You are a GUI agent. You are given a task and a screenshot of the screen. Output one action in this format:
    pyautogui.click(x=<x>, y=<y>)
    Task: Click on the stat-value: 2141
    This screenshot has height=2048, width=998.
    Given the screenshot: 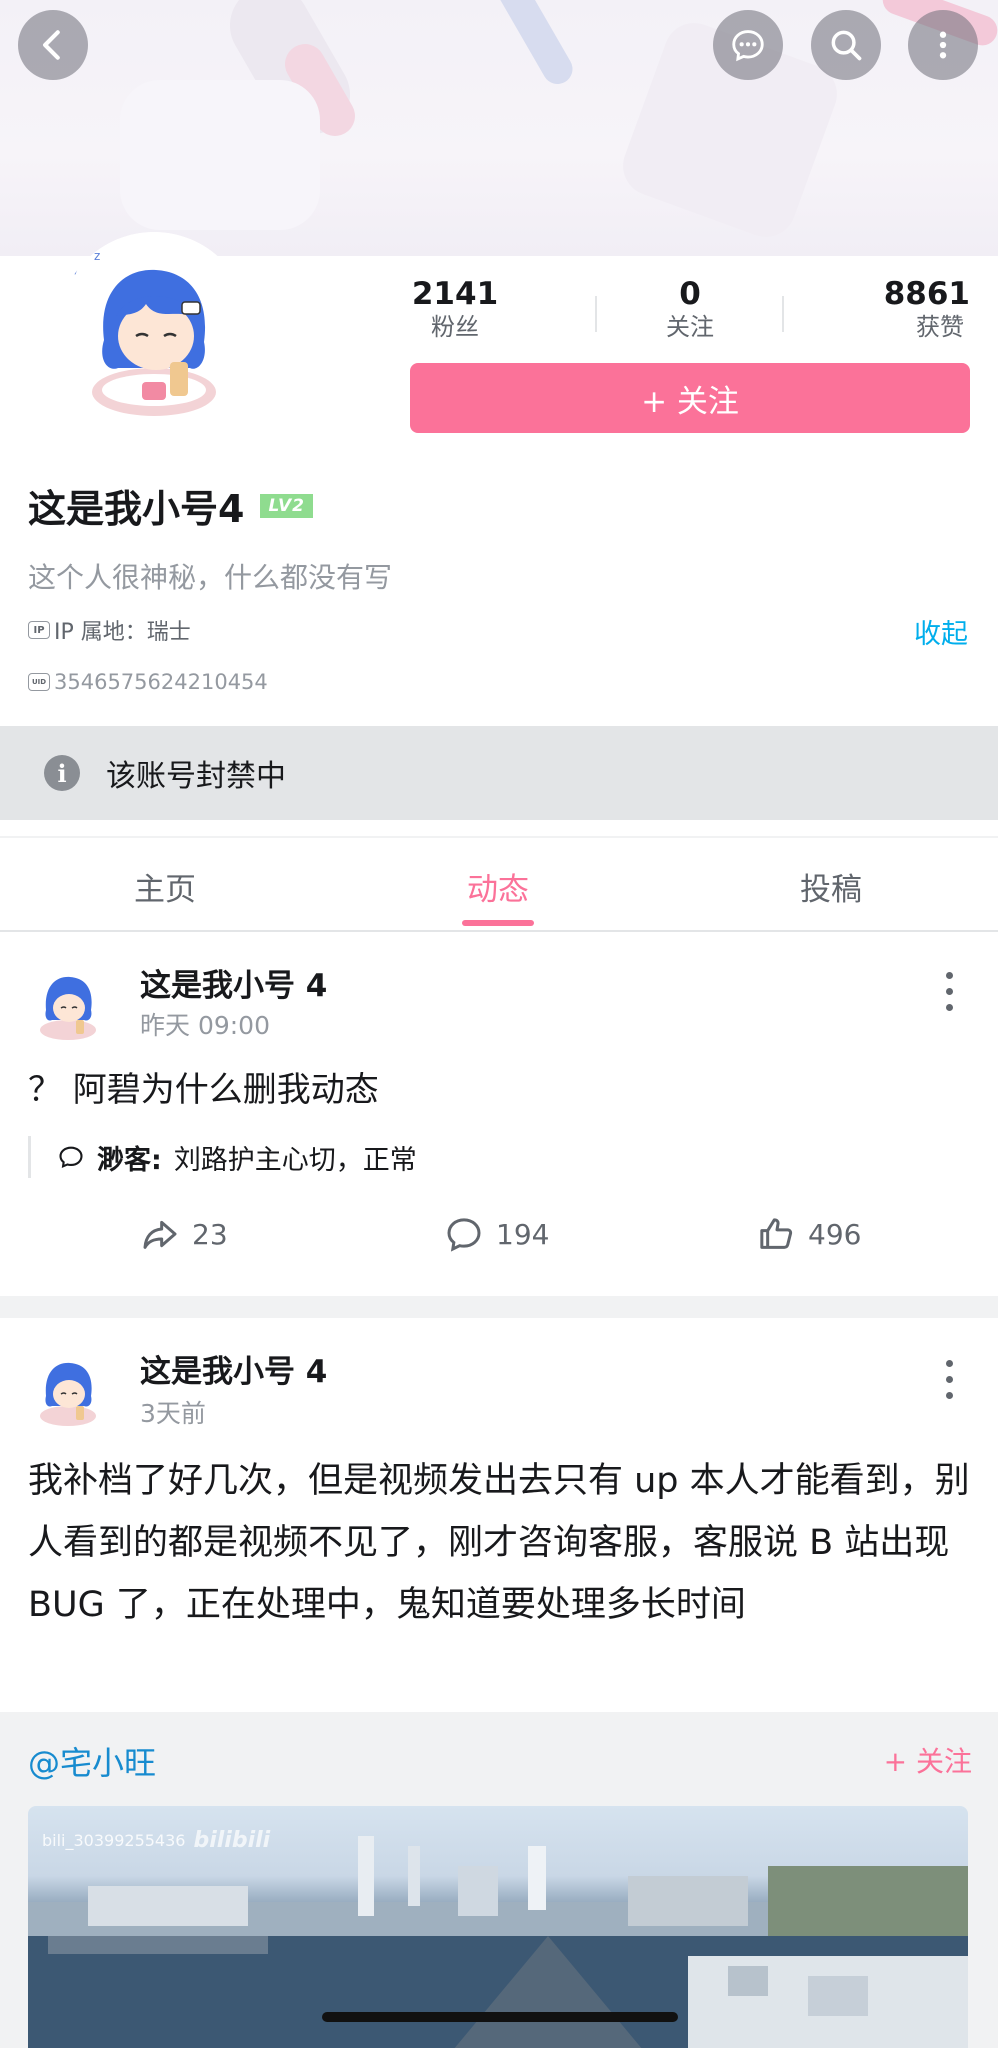 What is the action you would take?
    pyautogui.click(x=455, y=294)
    